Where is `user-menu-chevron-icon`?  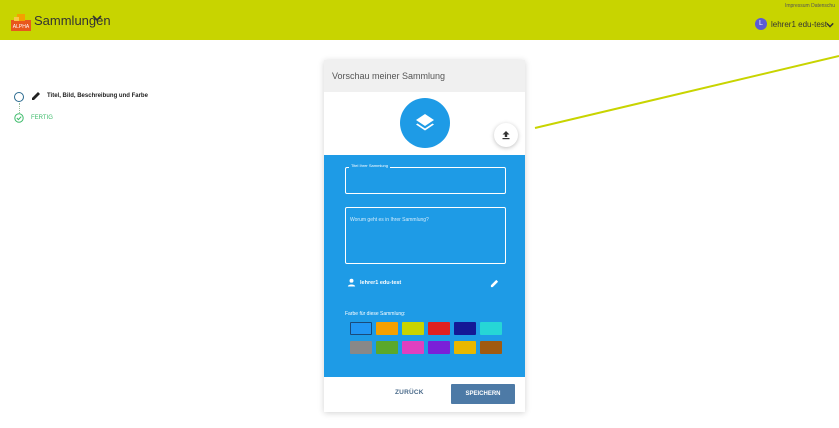 user-menu-chevron-icon is located at coordinates (830, 25).